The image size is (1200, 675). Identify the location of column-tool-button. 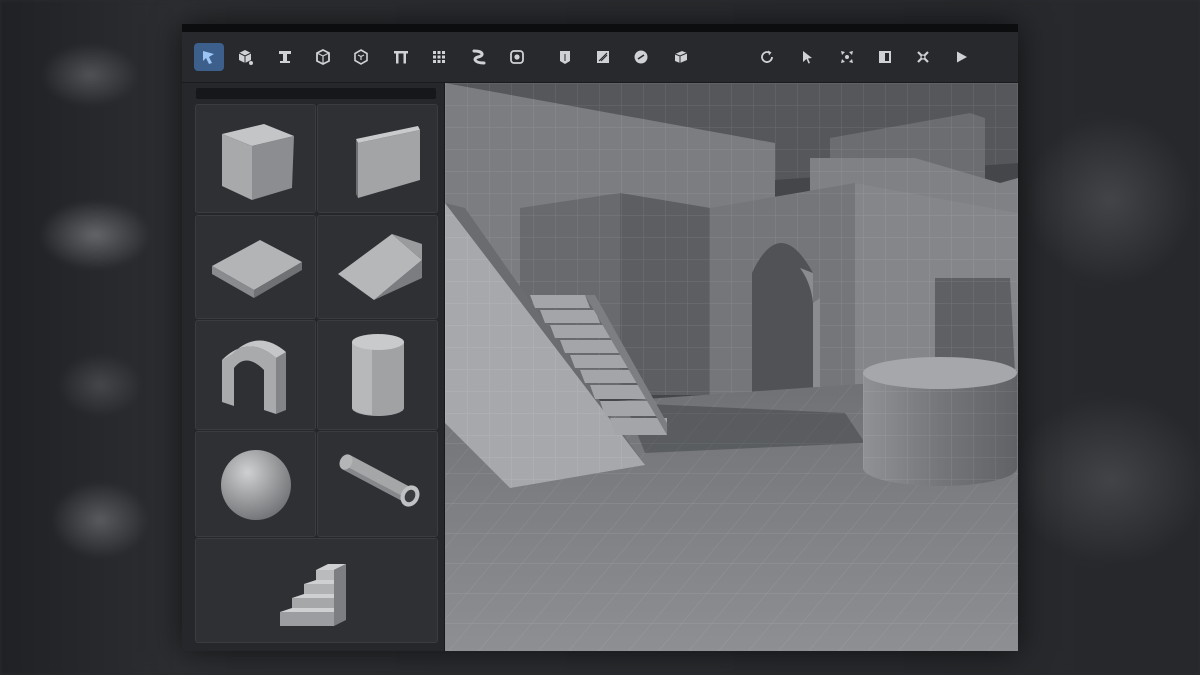
(285, 57).